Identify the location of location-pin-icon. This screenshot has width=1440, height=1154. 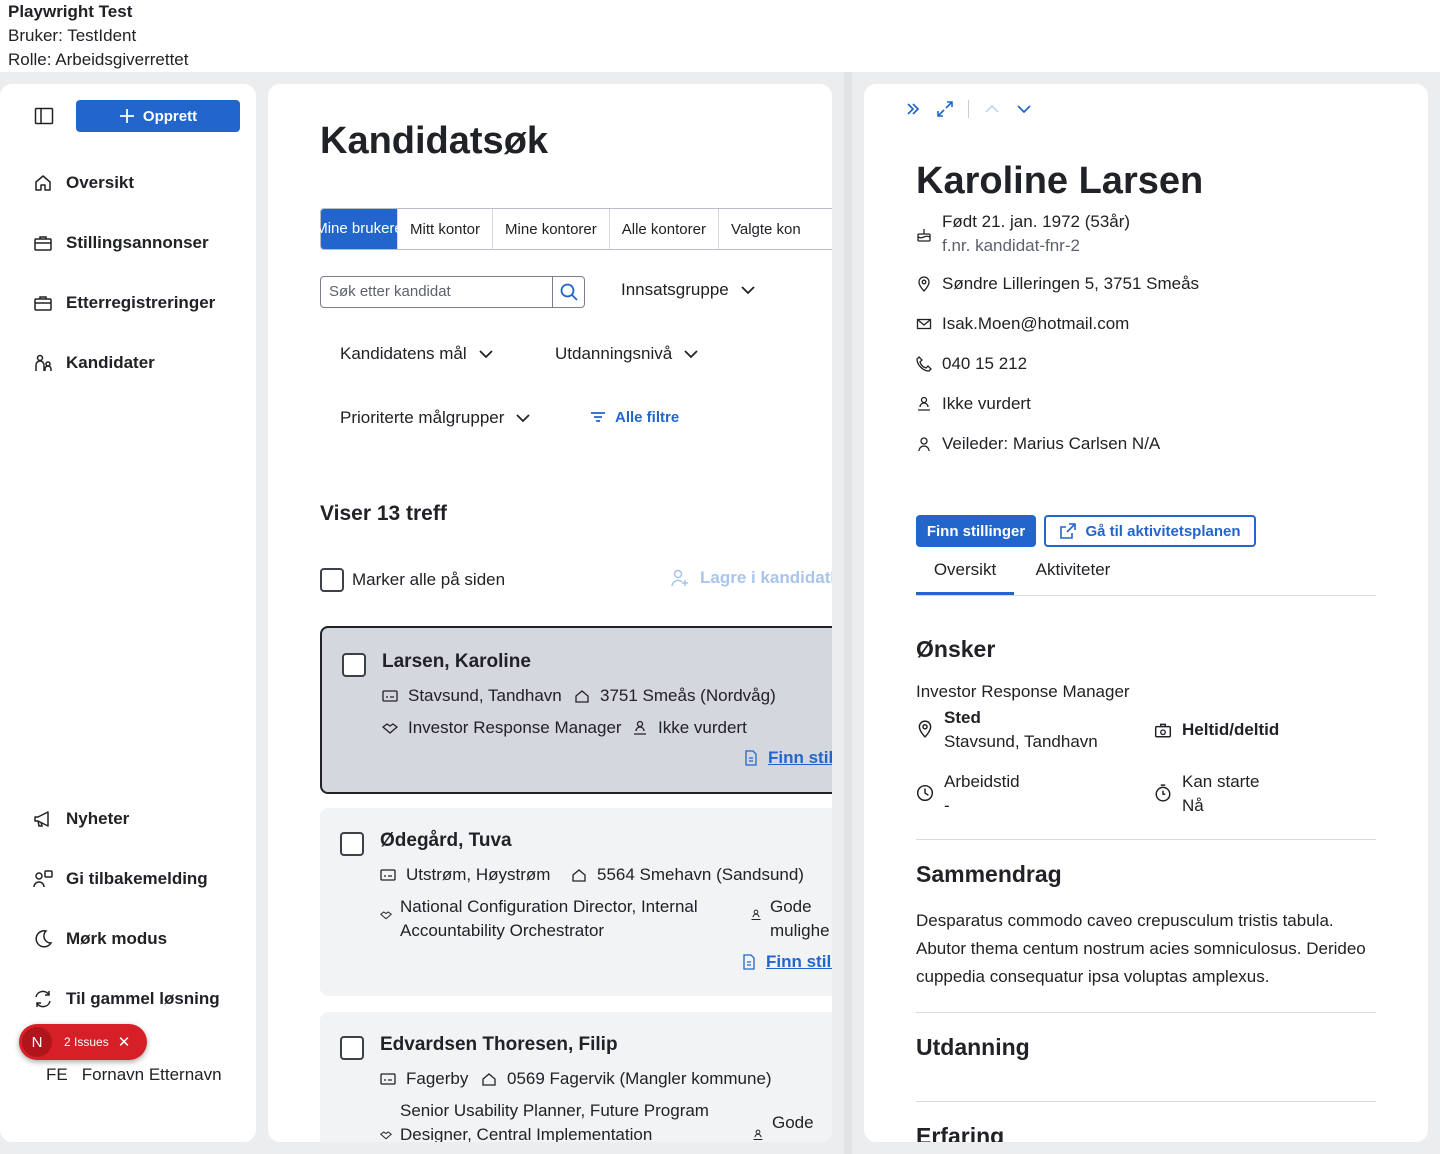
(925, 729).